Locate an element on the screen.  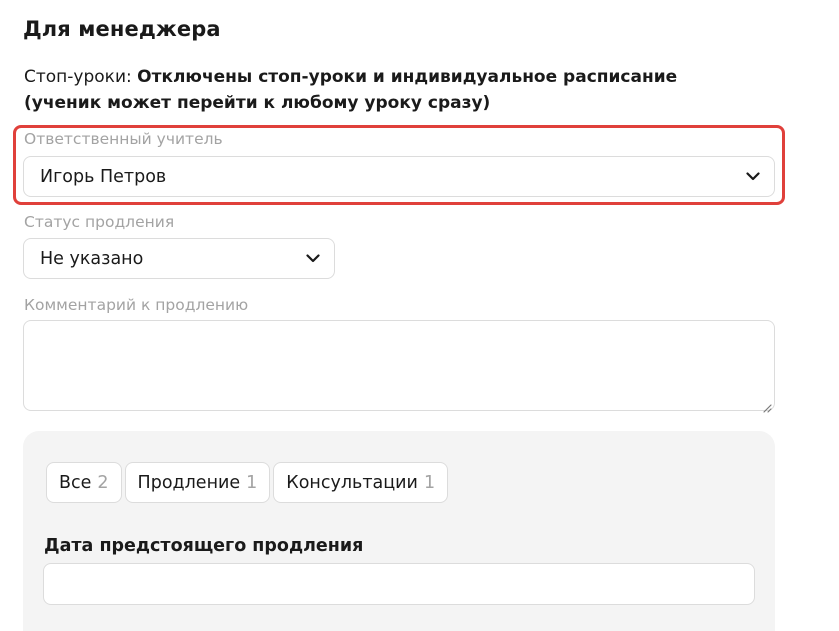
renewal-status-select: Не указано is located at coordinates (179, 258).